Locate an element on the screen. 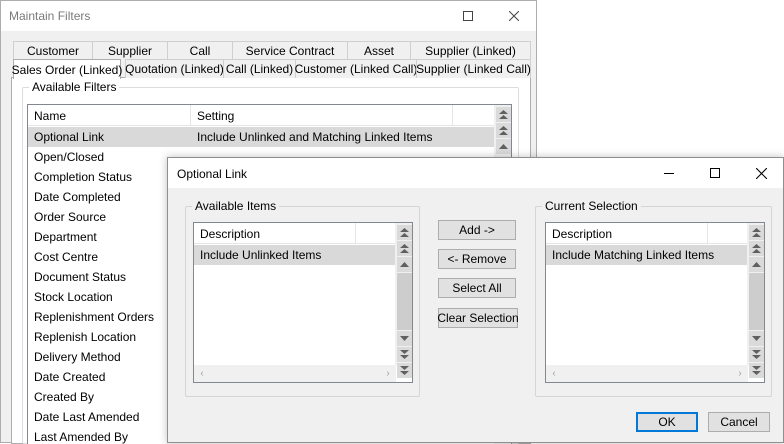  filter-item-order-source: Order Source is located at coordinates (70, 217).